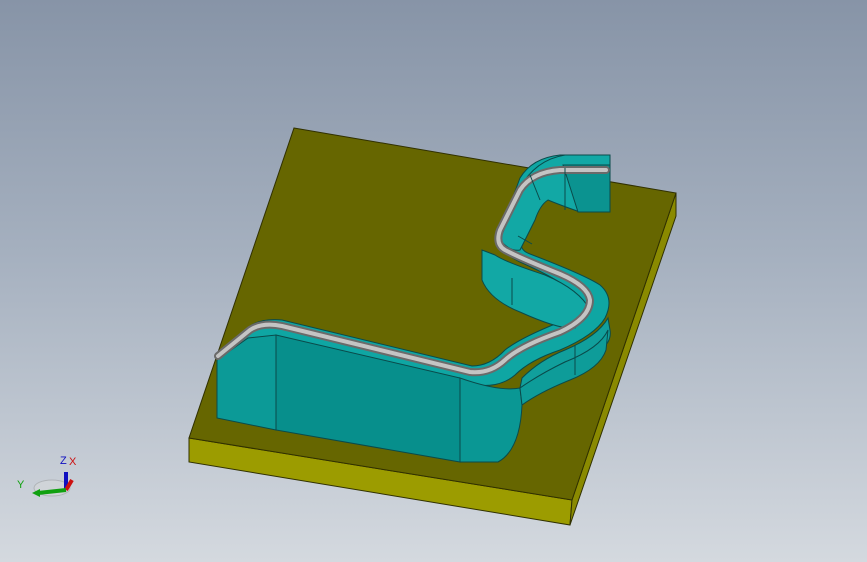 The width and height of the screenshot is (867, 562). I want to click on triad-z-label: Z, so click(63, 461).